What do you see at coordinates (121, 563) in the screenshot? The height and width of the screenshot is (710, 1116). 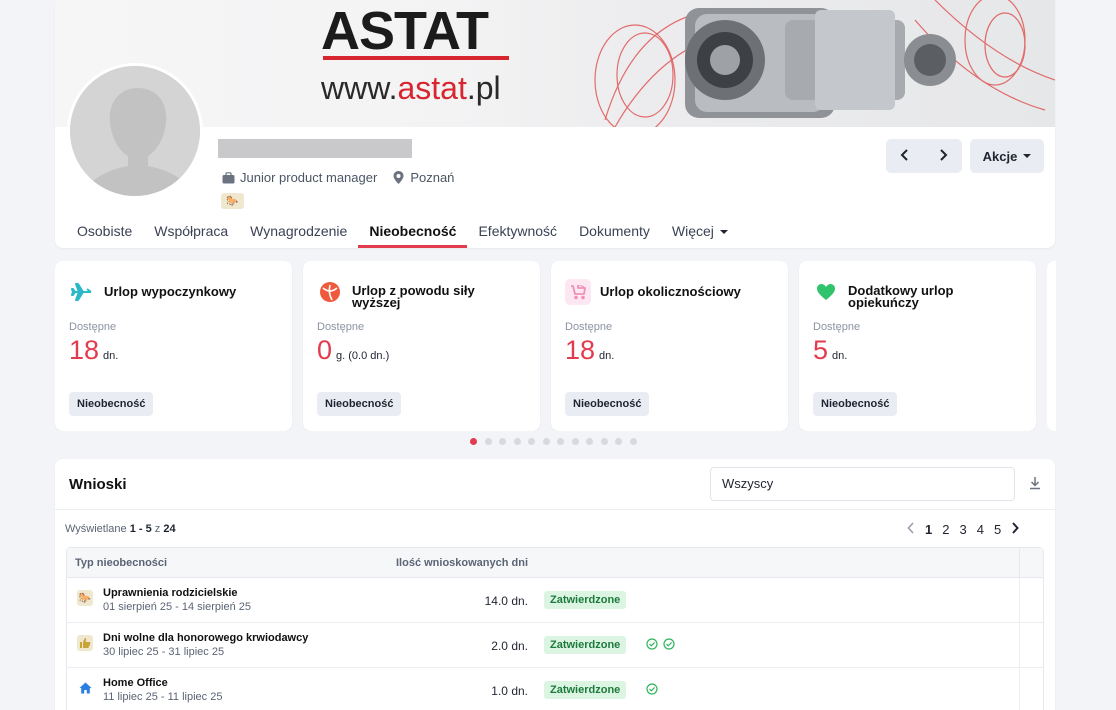 I see `column-header: Typ nieobecności` at bounding box center [121, 563].